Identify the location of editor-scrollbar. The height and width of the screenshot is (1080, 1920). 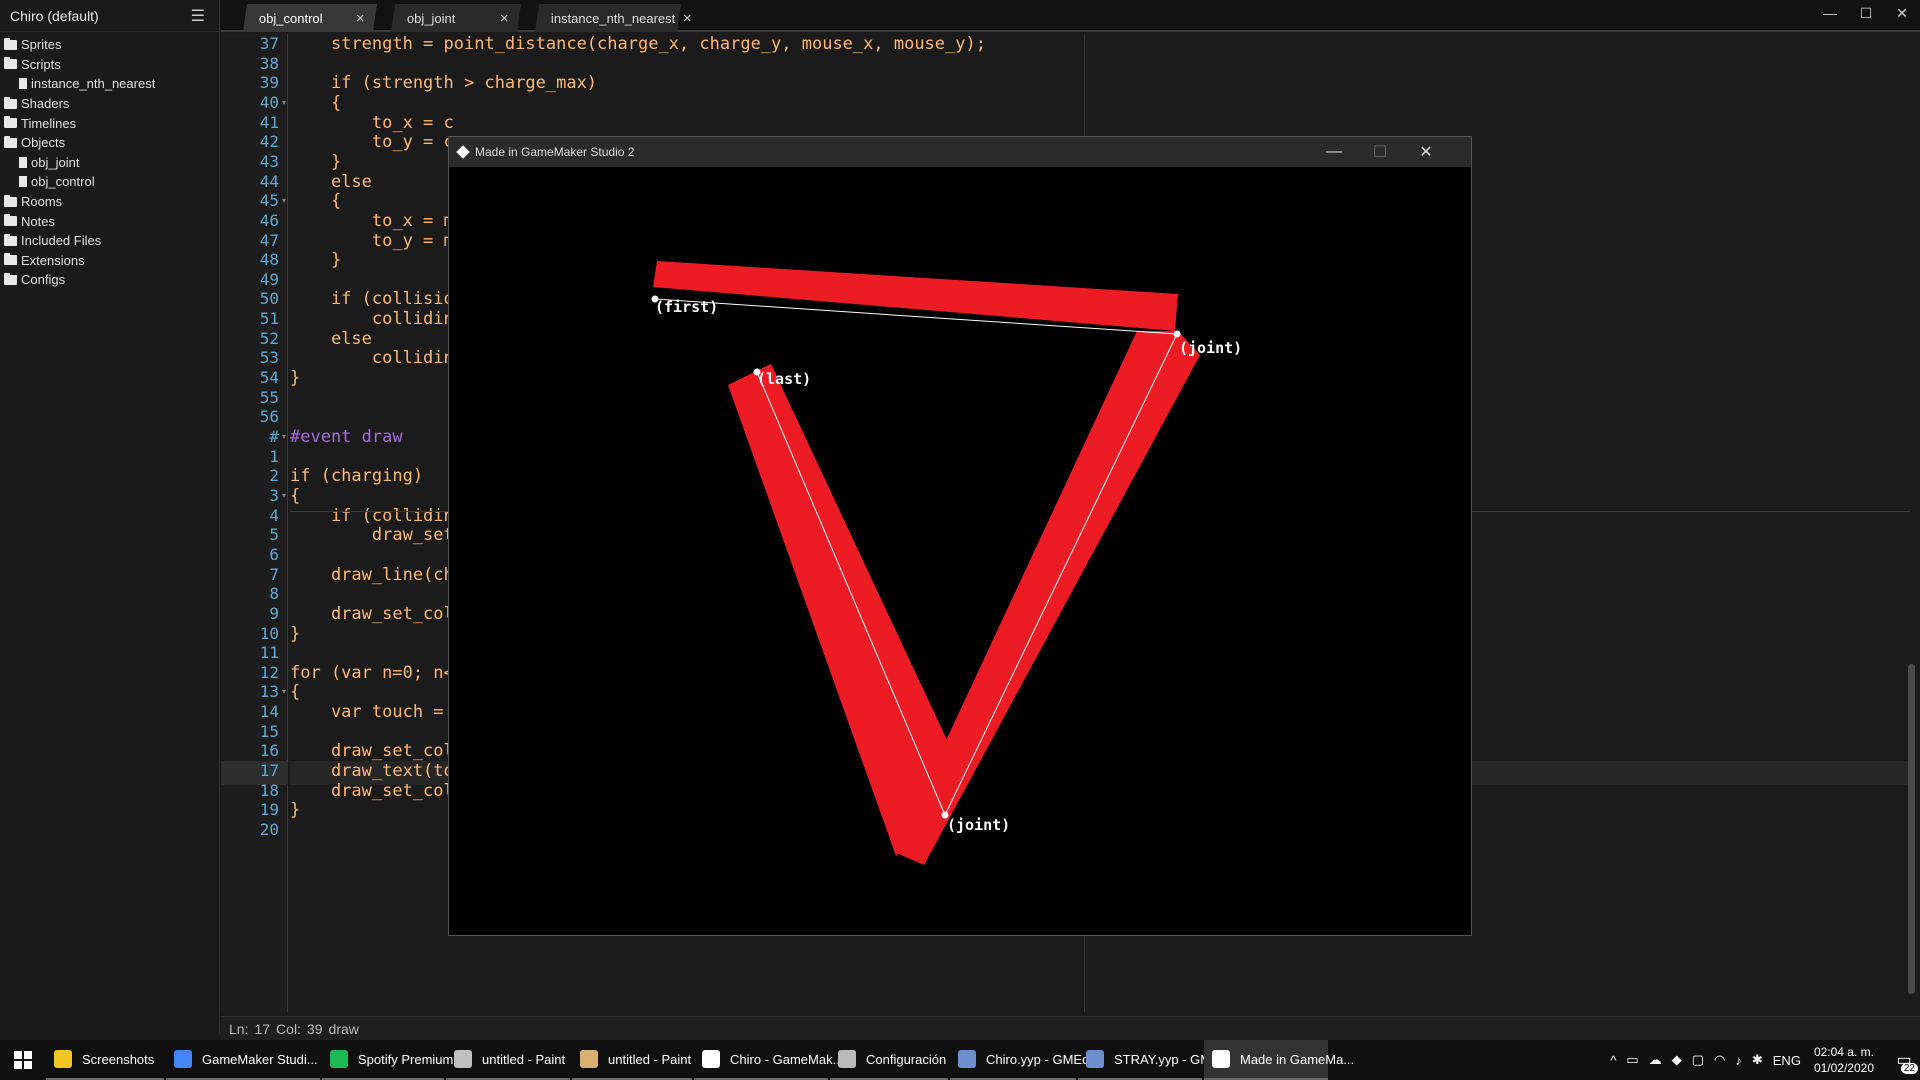
(1911, 829).